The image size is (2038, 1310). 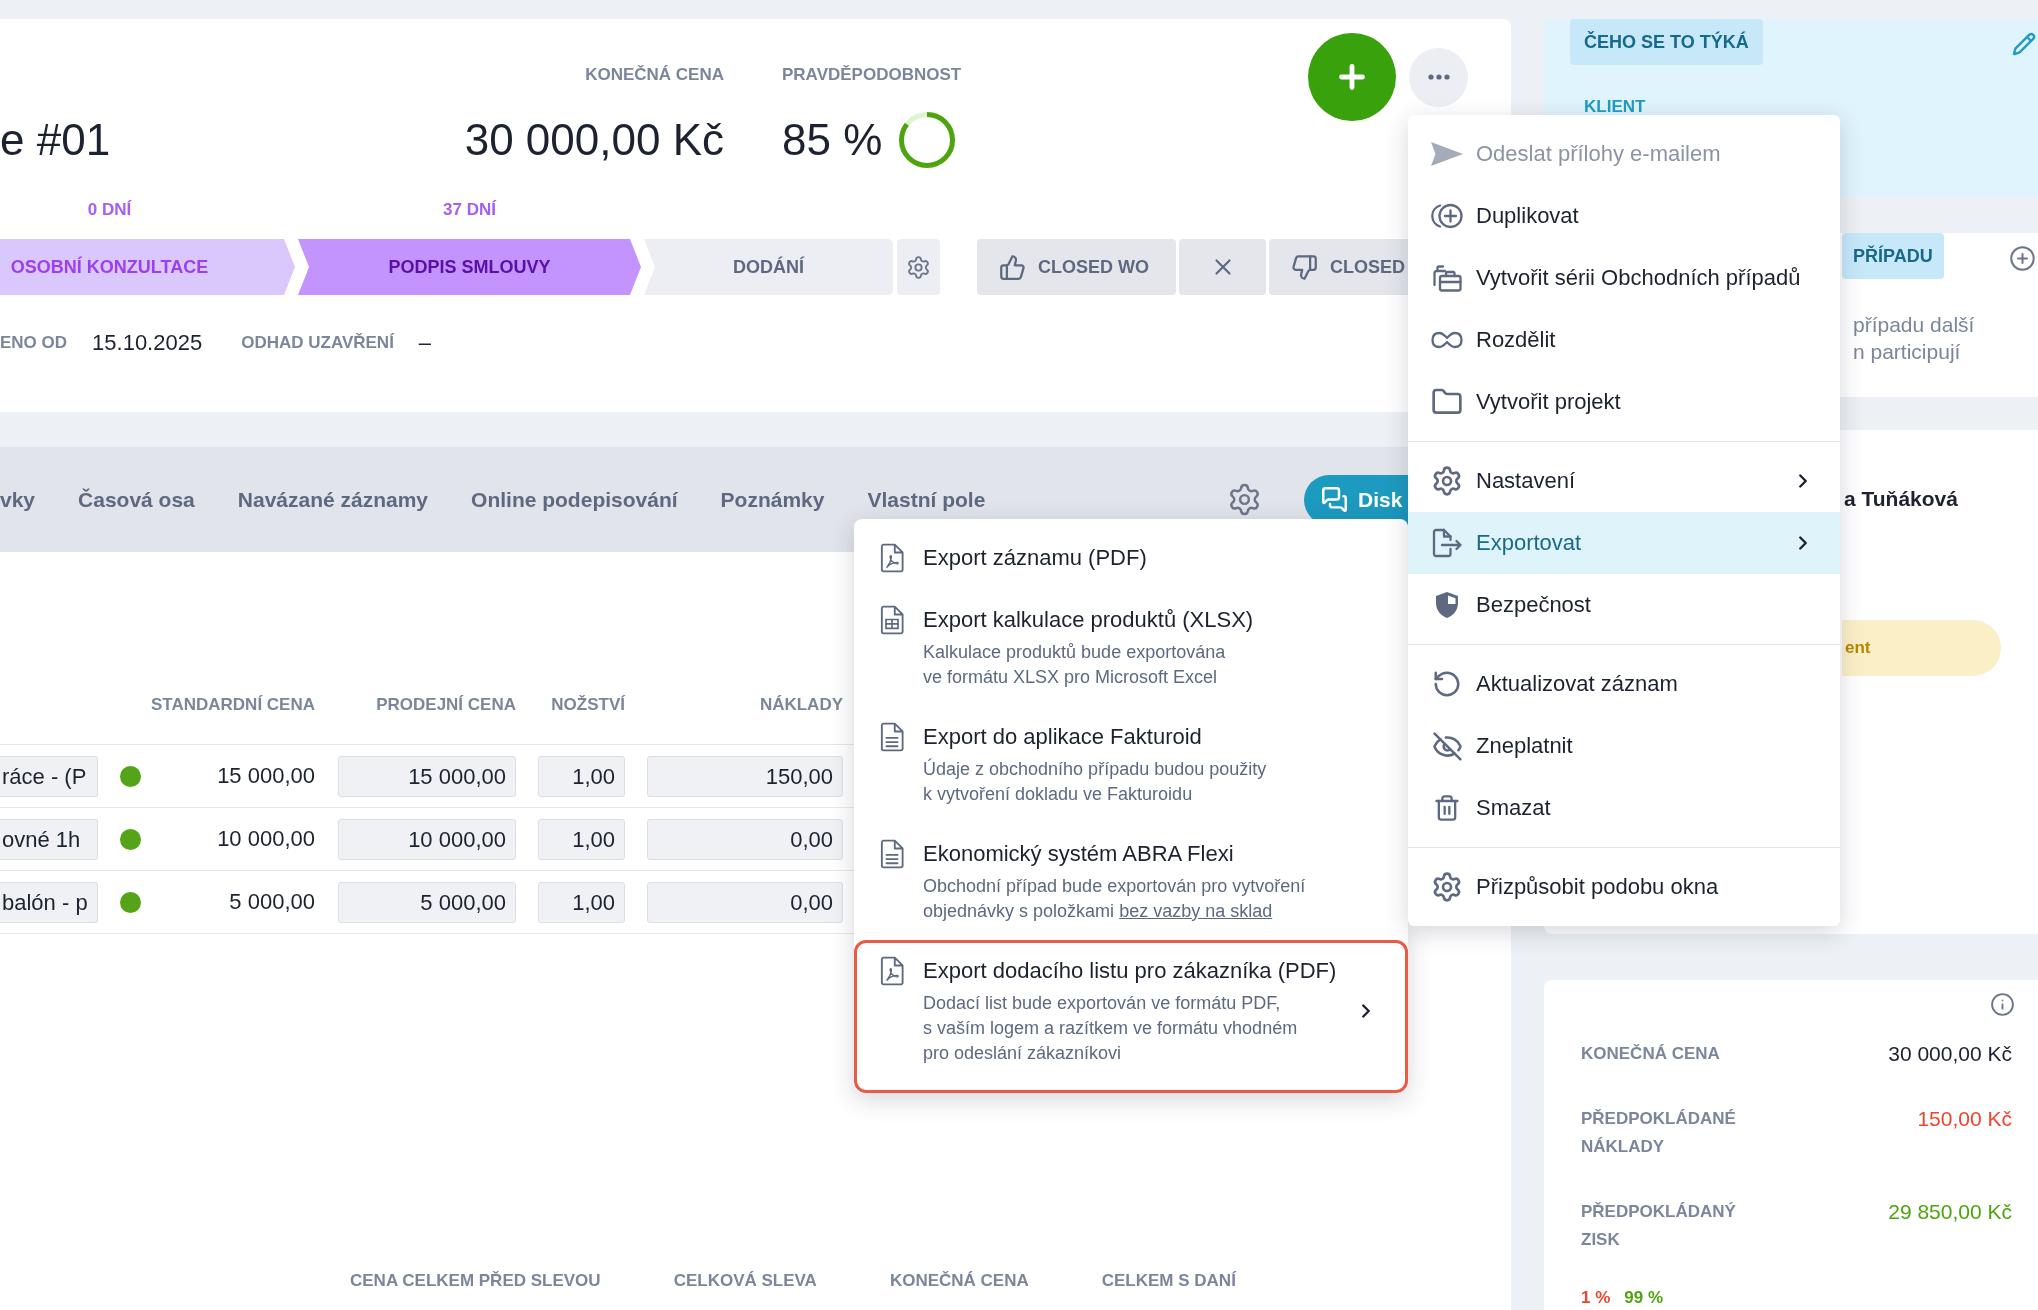 I want to click on pipeline-stage: PODPIS SMLOUVY, so click(x=469, y=267).